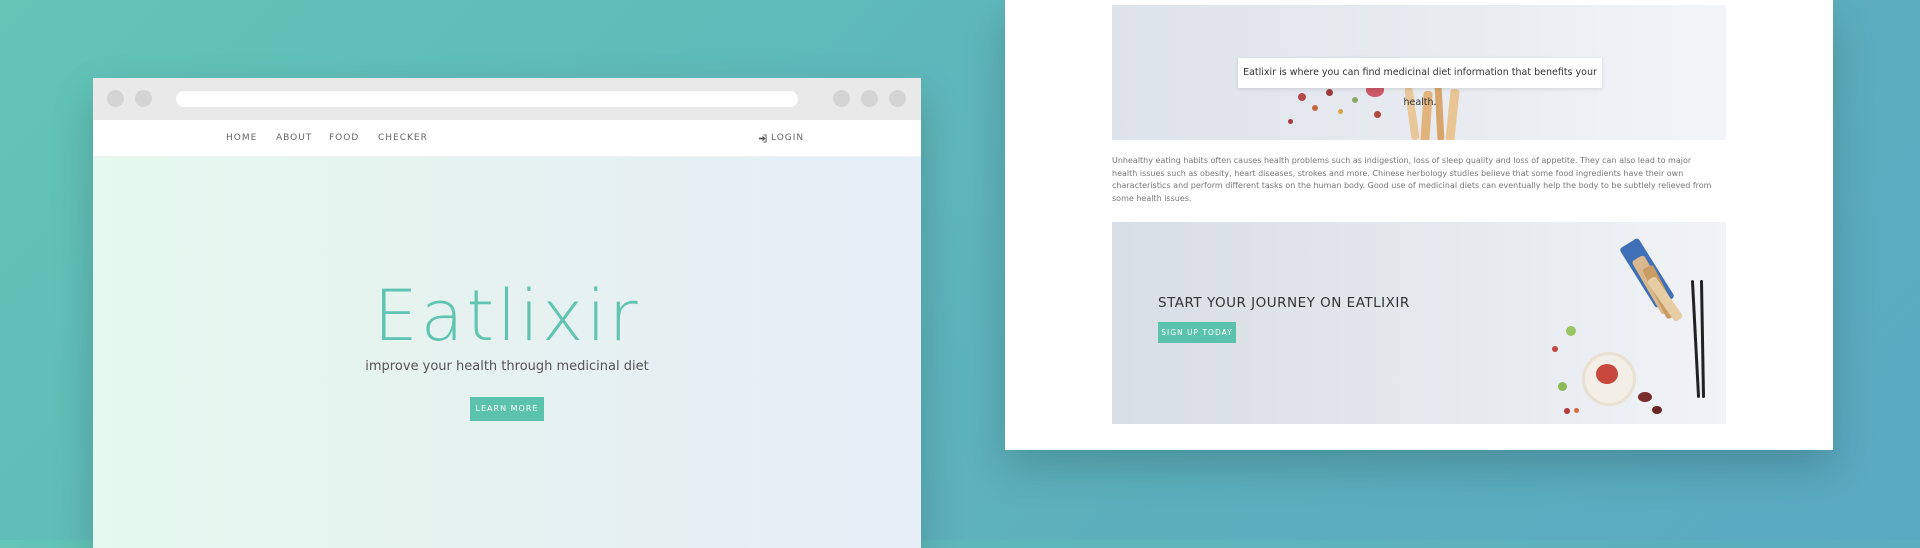 The width and height of the screenshot is (1920, 548). I want to click on nav-about-link: ABOUT, so click(294, 138).